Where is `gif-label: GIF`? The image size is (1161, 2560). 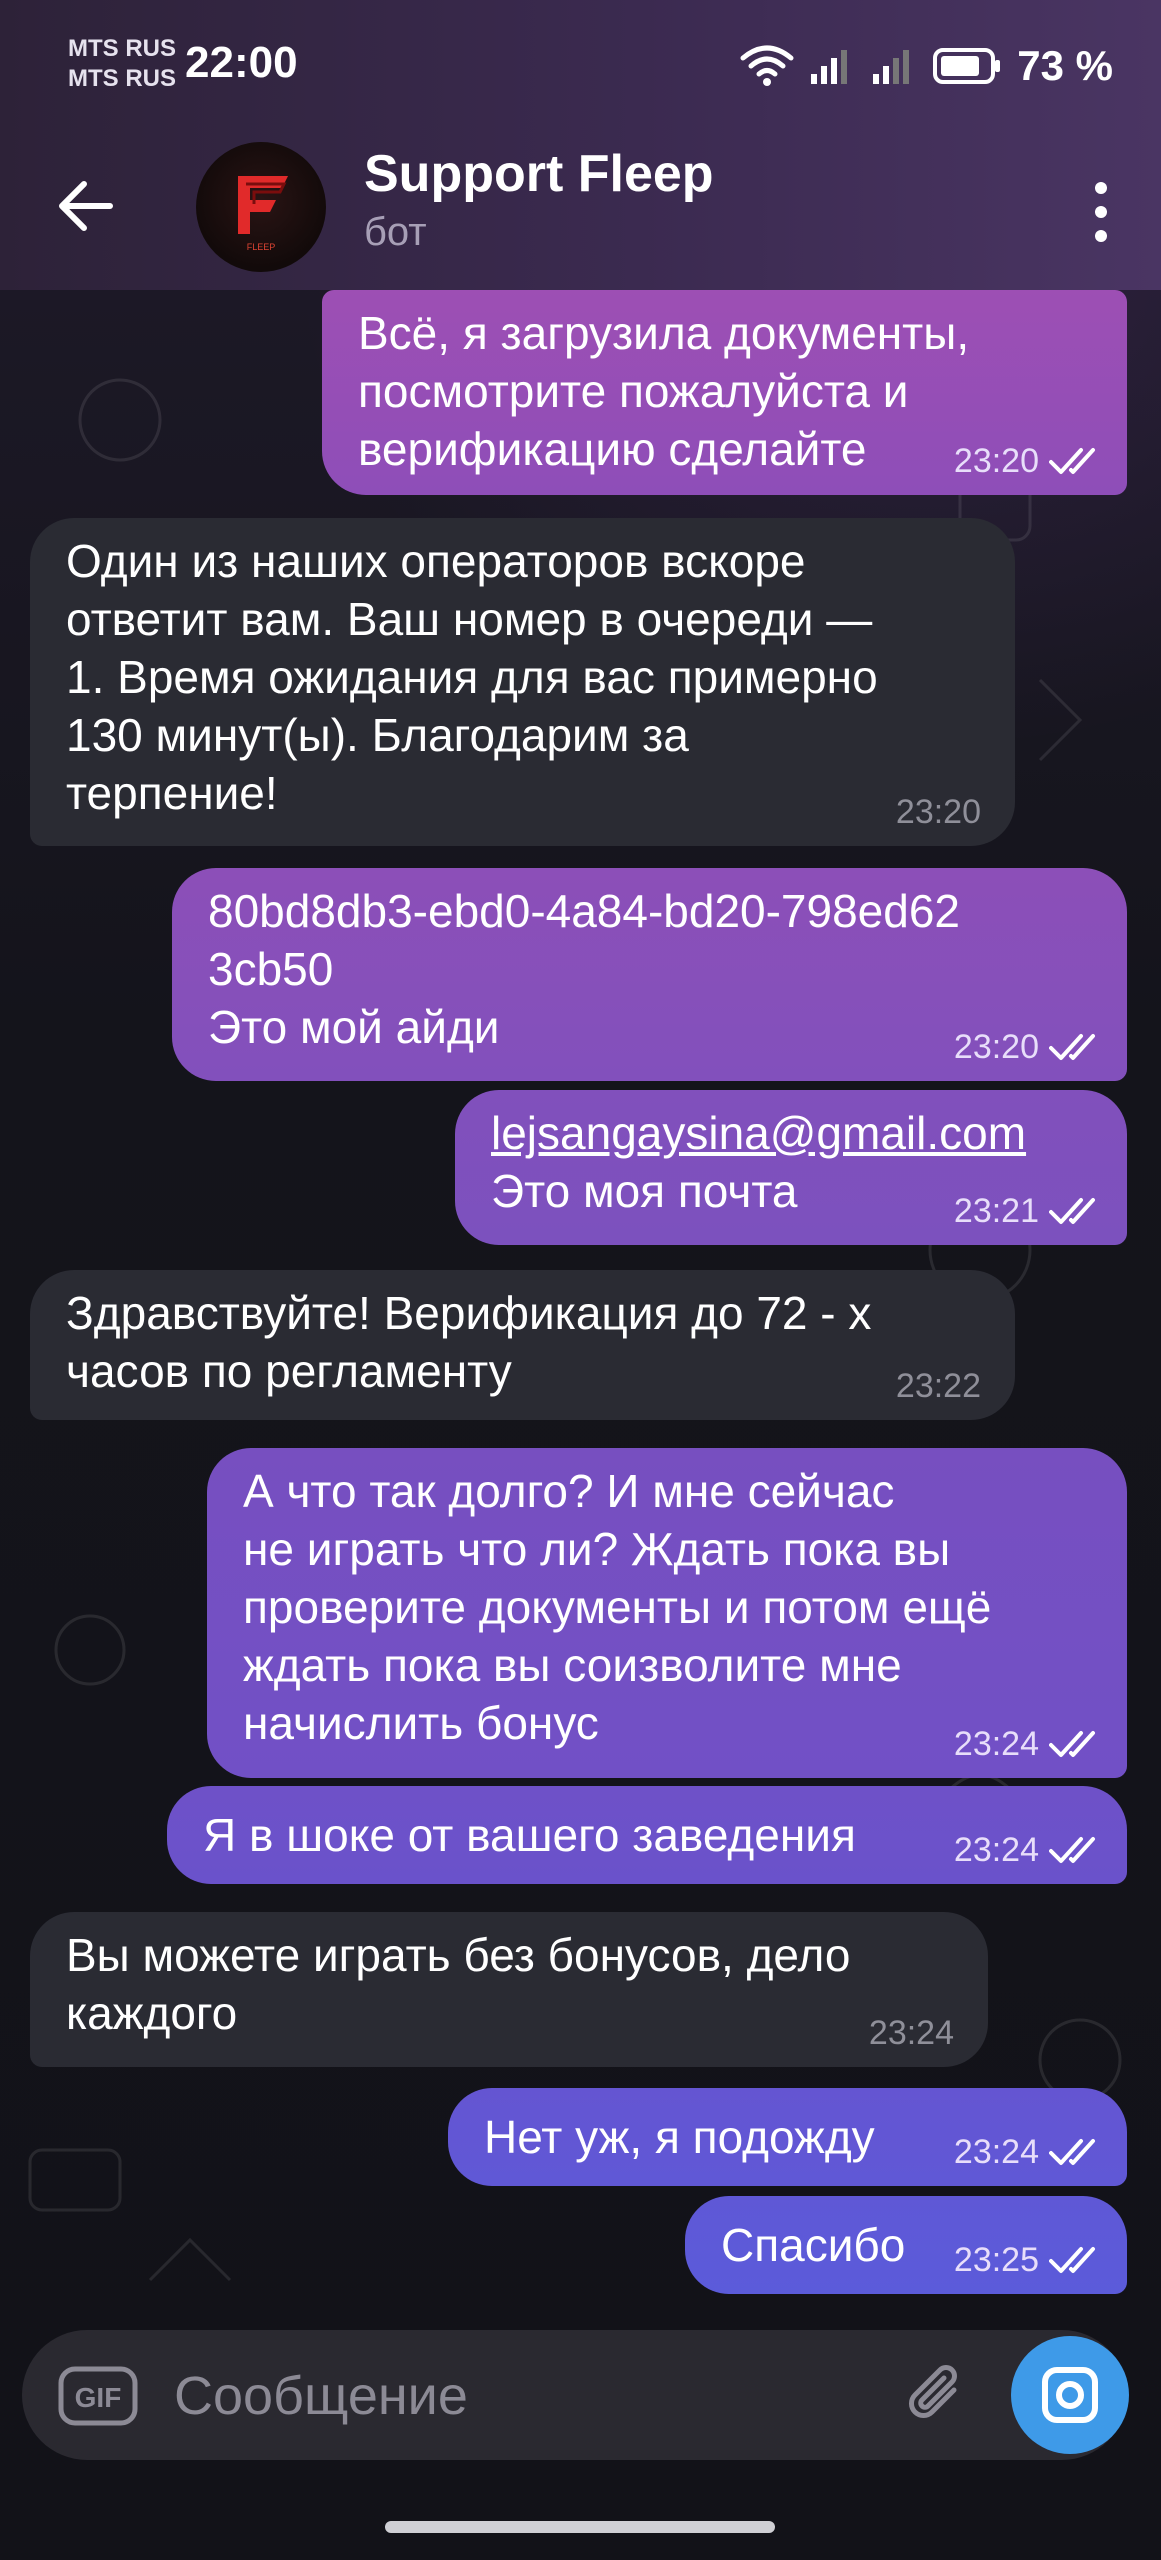 gif-label: GIF is located at coordinates (98, 2397).